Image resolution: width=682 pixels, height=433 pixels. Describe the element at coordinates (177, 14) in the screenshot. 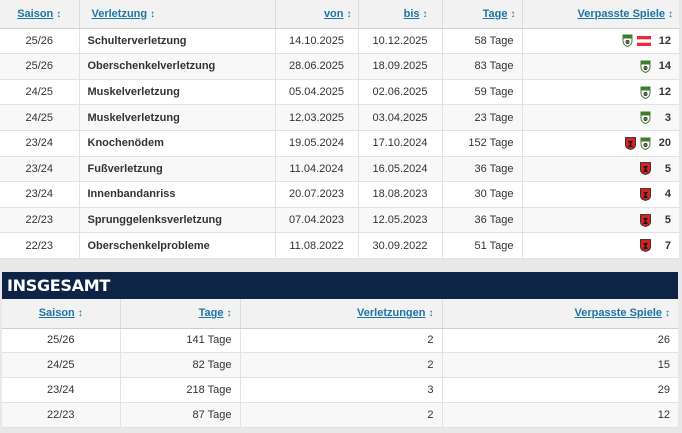

I see `sort-injury-header: Verletzung ↕` at that location.